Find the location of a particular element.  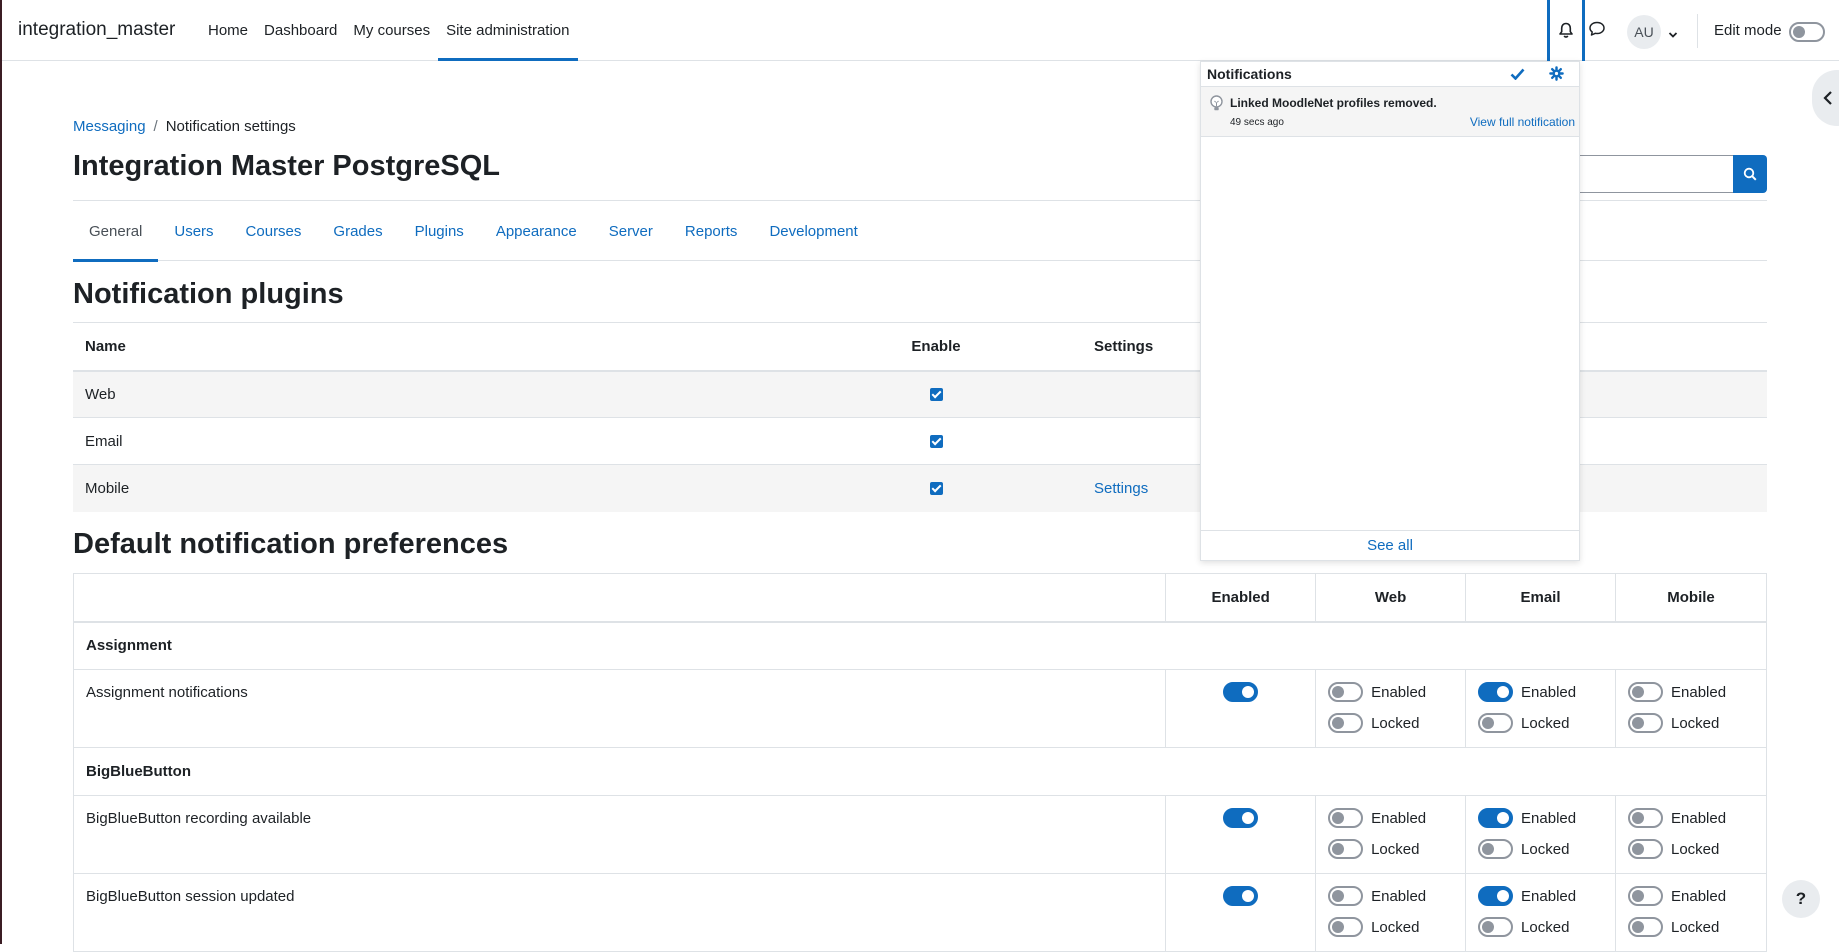

popover-header: Notifications is located at coordinates (1390, 74).